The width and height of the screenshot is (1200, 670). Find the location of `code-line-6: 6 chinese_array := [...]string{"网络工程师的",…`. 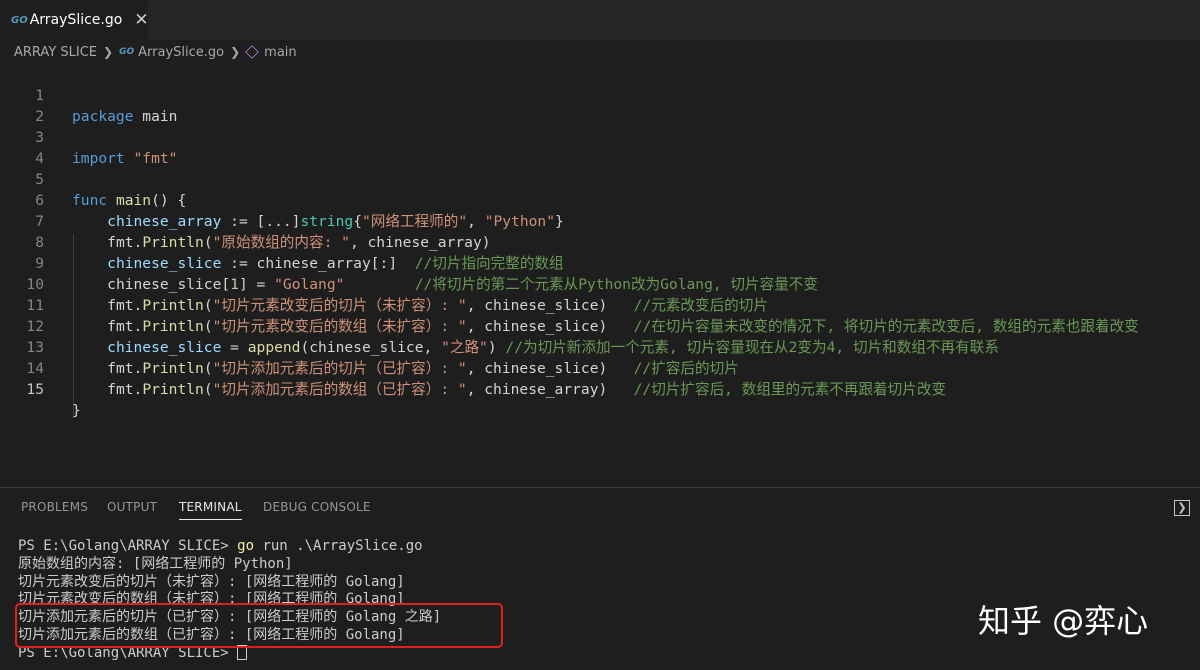

code-line-6: 6 chinese_array := [...]string{"网络工程师的",… is located at coordinates (600, 199).